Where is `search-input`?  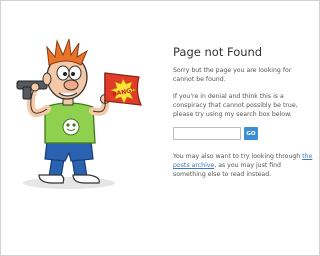 search-input is located at coordinates (207, 133).